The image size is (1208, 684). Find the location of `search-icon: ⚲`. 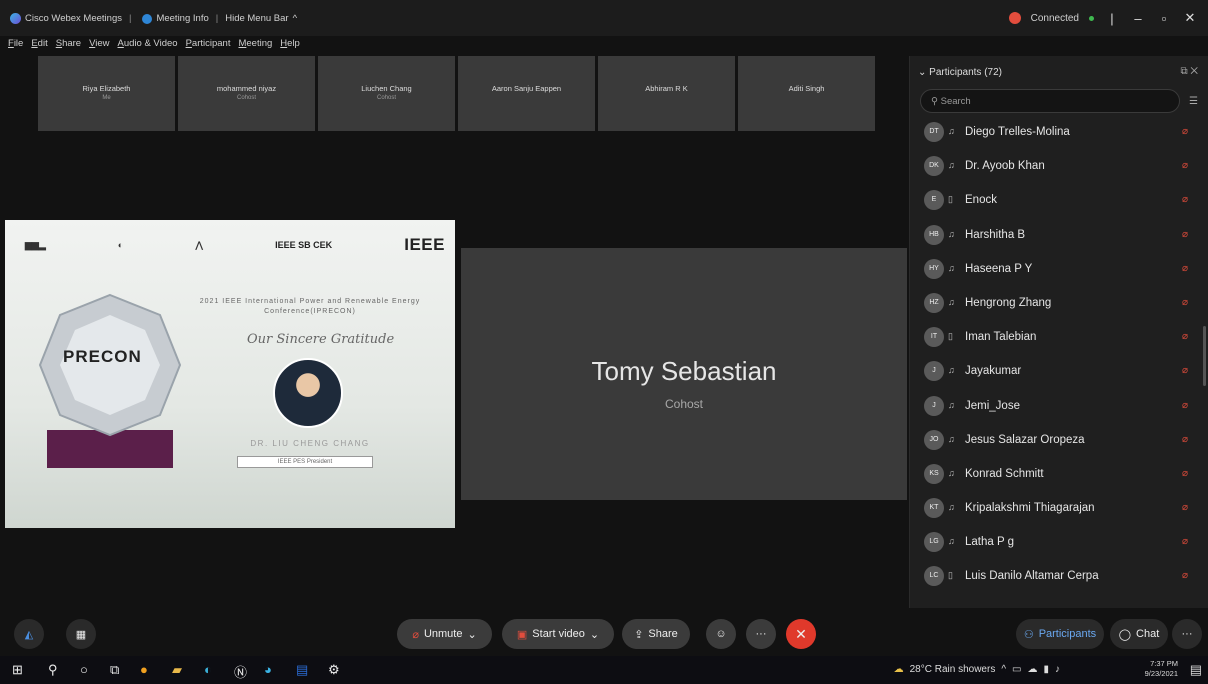

search-icon: ⚲ is located at coordinates (53, 670).